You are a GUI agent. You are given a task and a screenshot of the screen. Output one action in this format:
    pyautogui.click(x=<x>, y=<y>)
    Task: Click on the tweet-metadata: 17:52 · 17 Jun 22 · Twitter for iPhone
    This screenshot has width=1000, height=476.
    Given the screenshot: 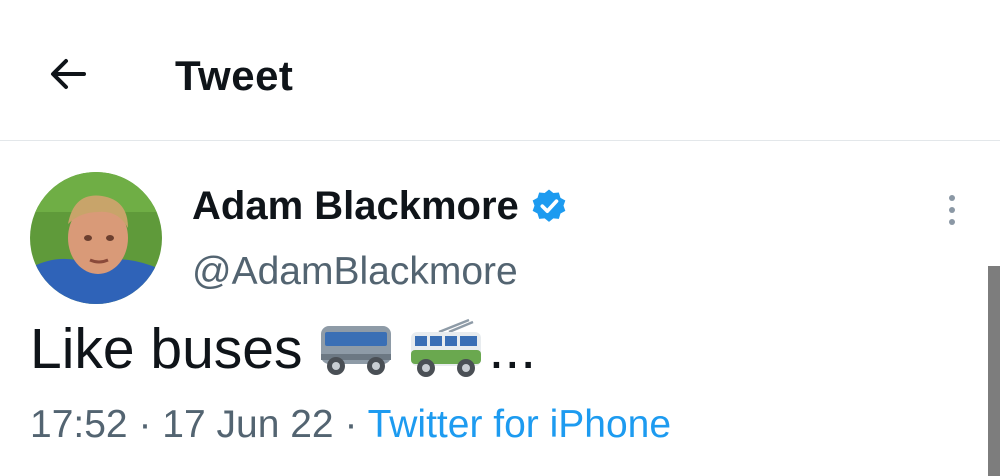 What is the action you would take?
    pyautogui.click(x=350, y=425)
    